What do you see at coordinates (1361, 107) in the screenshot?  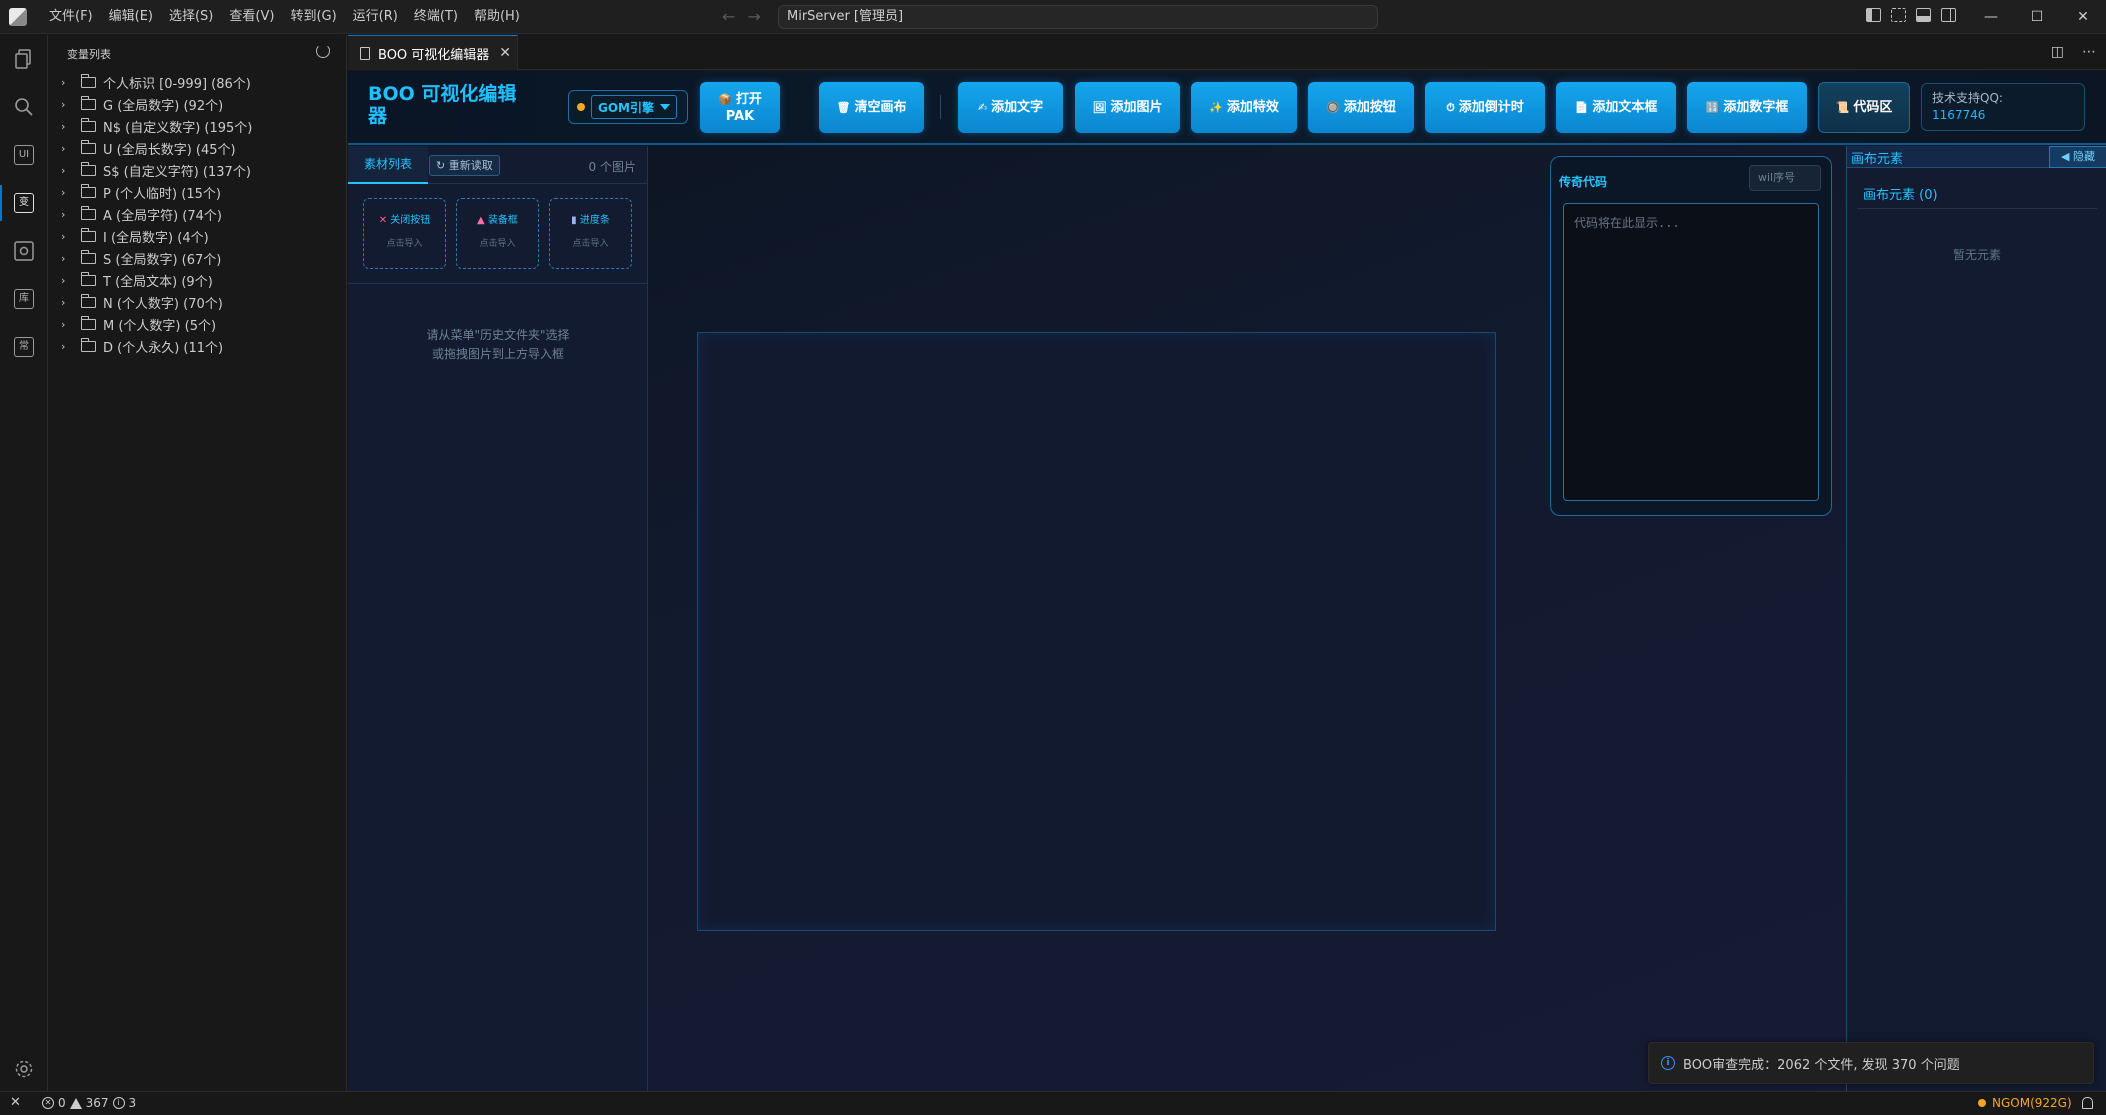 I see `add-button-button: 🔘 添加按钮` at bounding box center [1361, 107].